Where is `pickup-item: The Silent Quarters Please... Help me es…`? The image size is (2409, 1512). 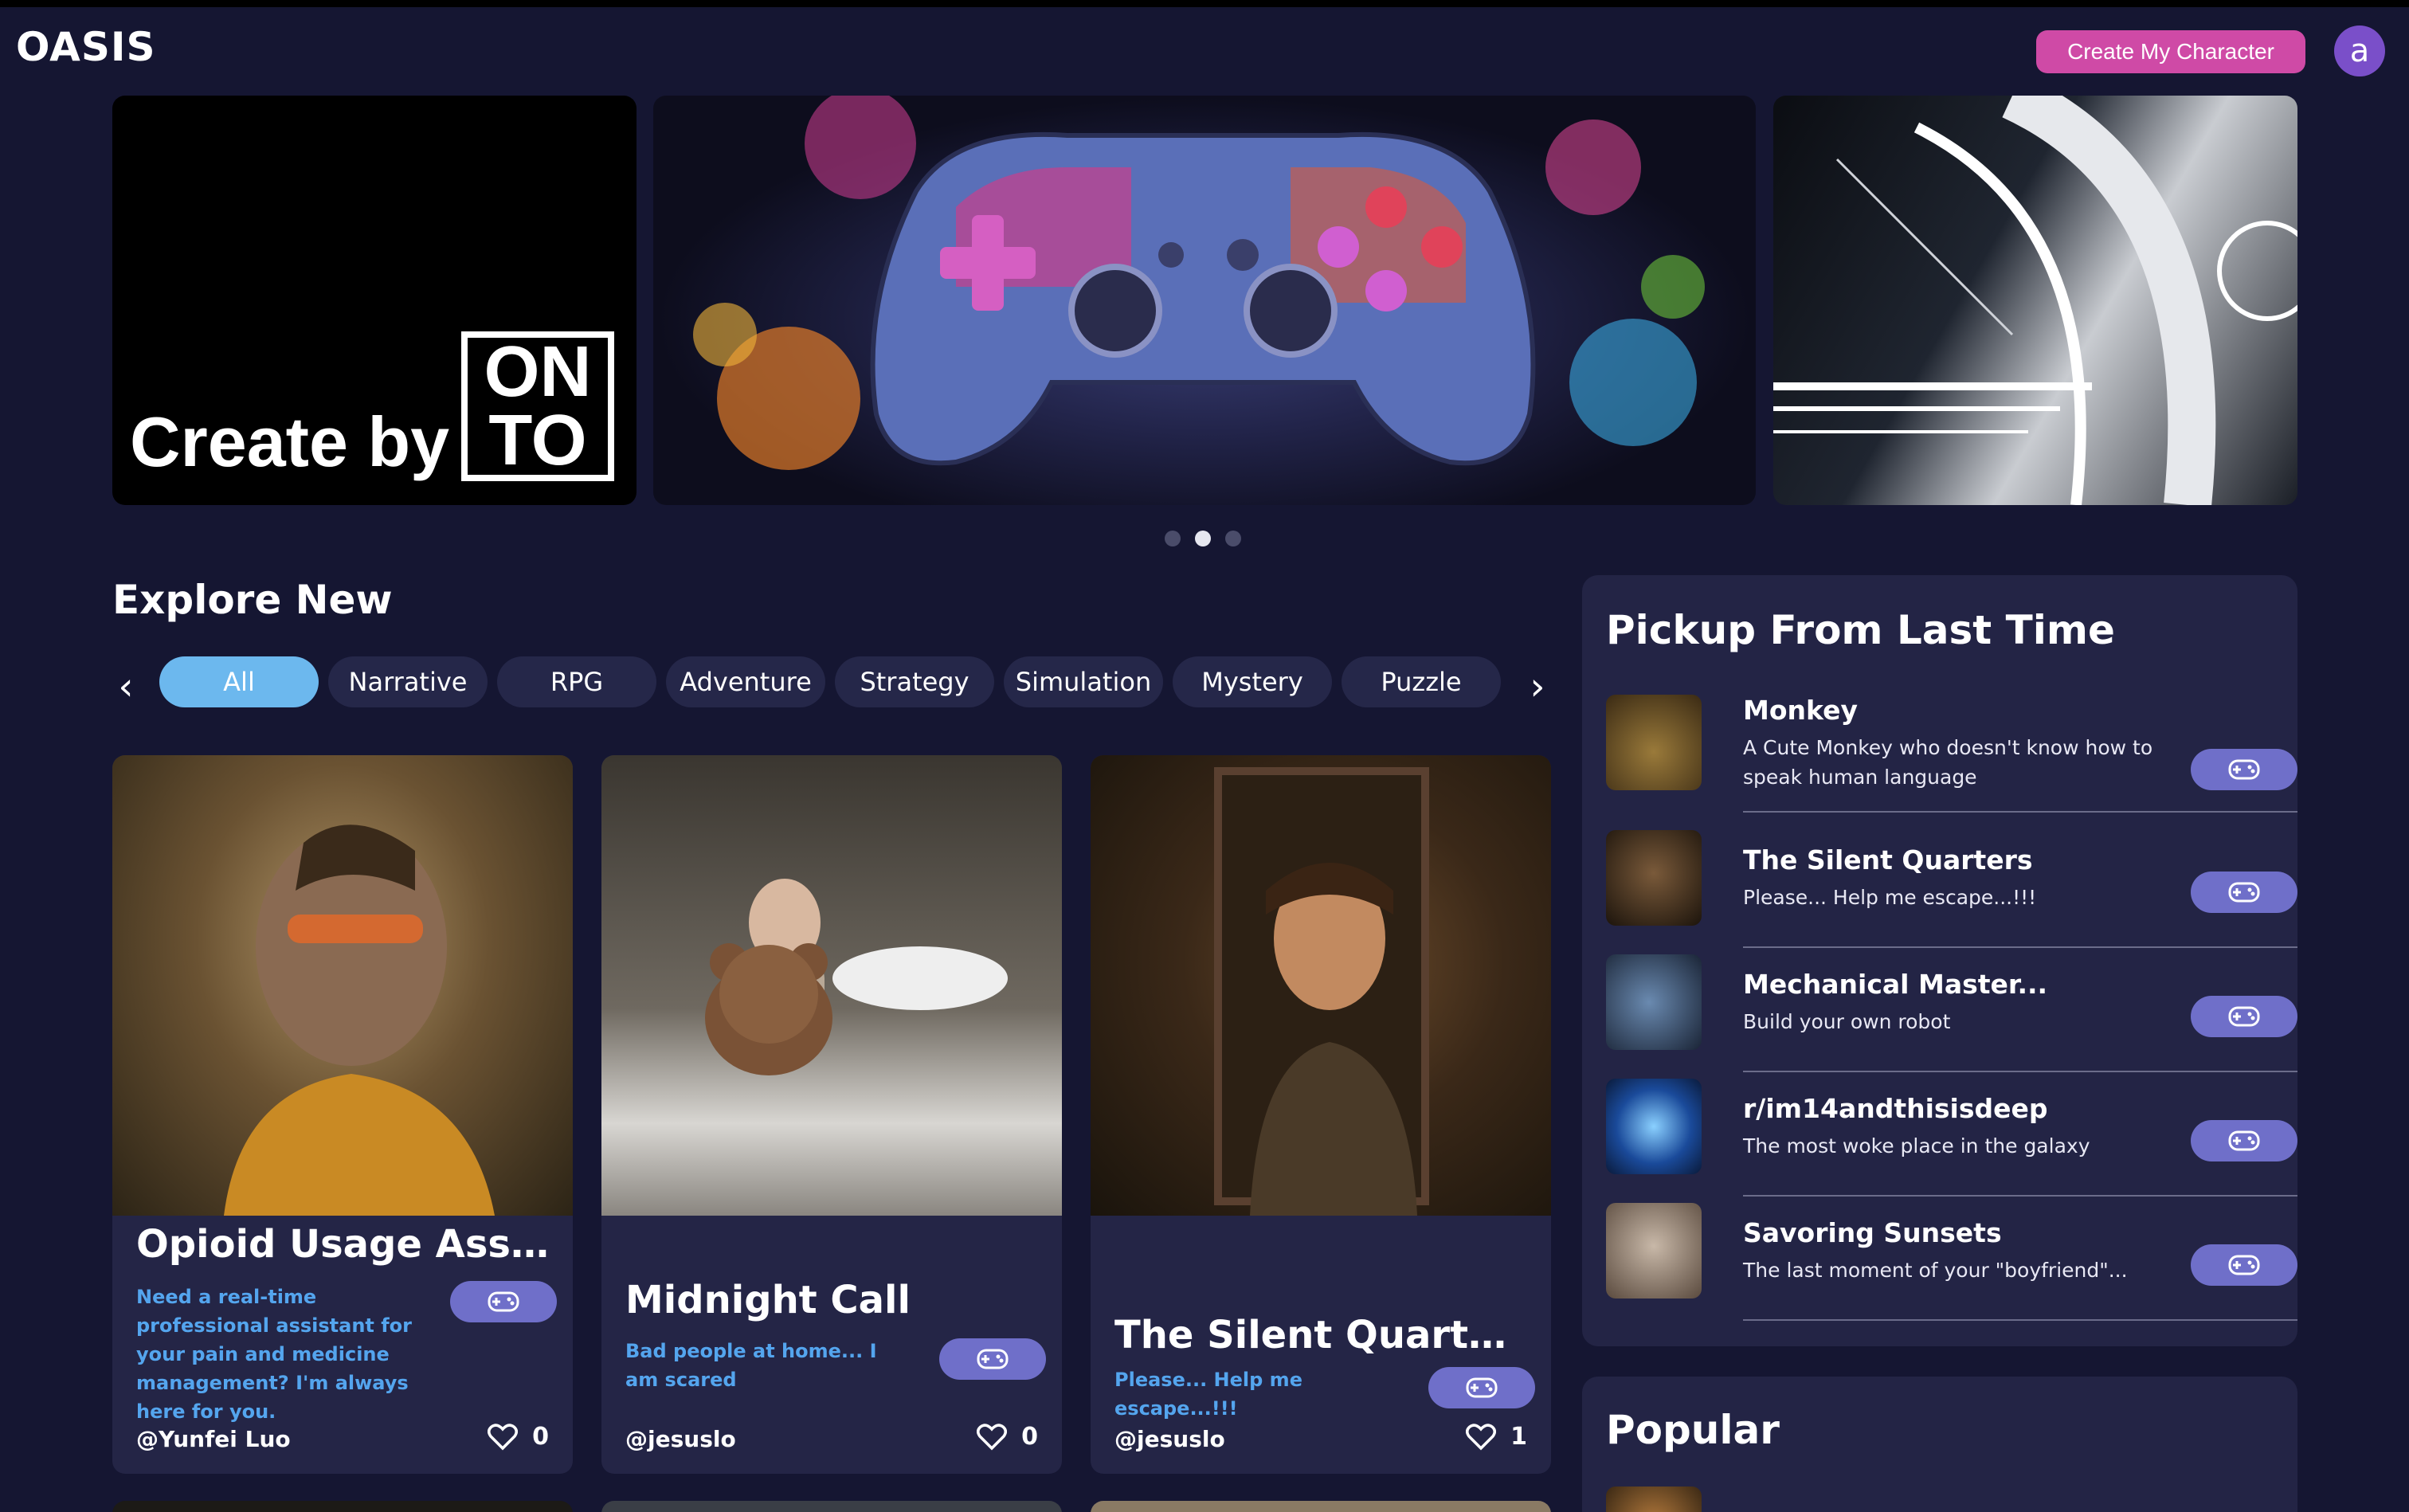
pickup-item: The Silent Quarters Please... Help me es… is located at coordinates (1951, 889).